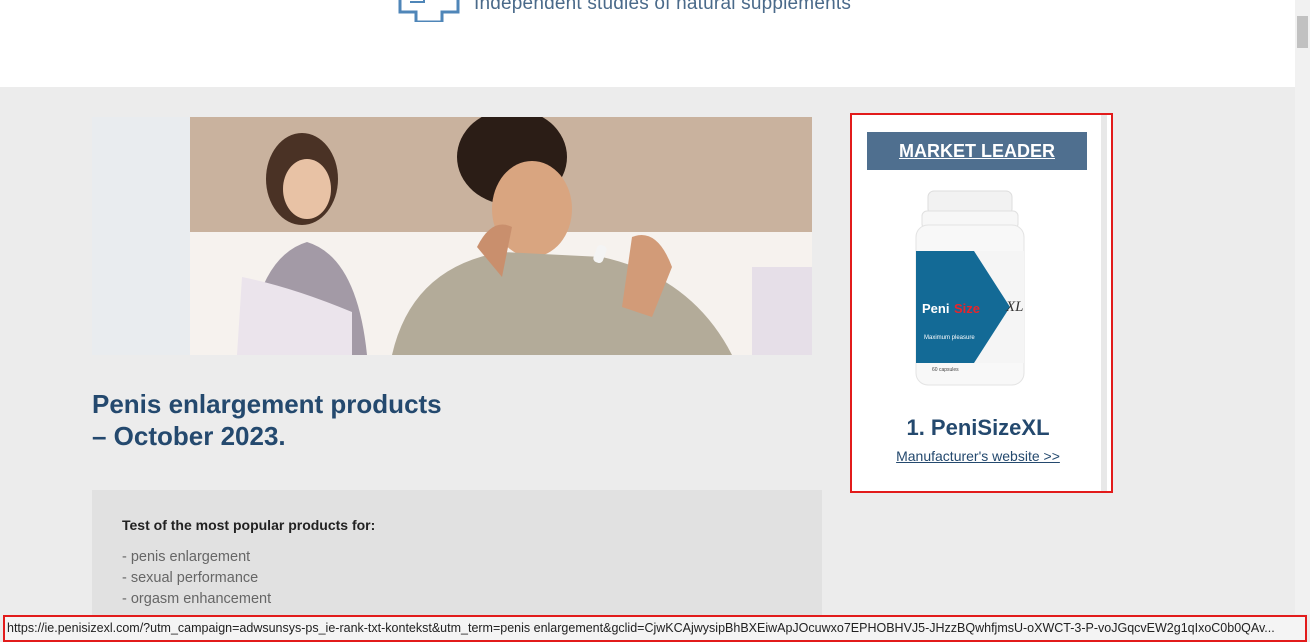 Image resolution: width=1310 pixels, height=642 pixels. What do you see at coordinates (935, 308) in the screenshot?
I see `bottle-brand-left: Peni` at bounding box center [935, 308].